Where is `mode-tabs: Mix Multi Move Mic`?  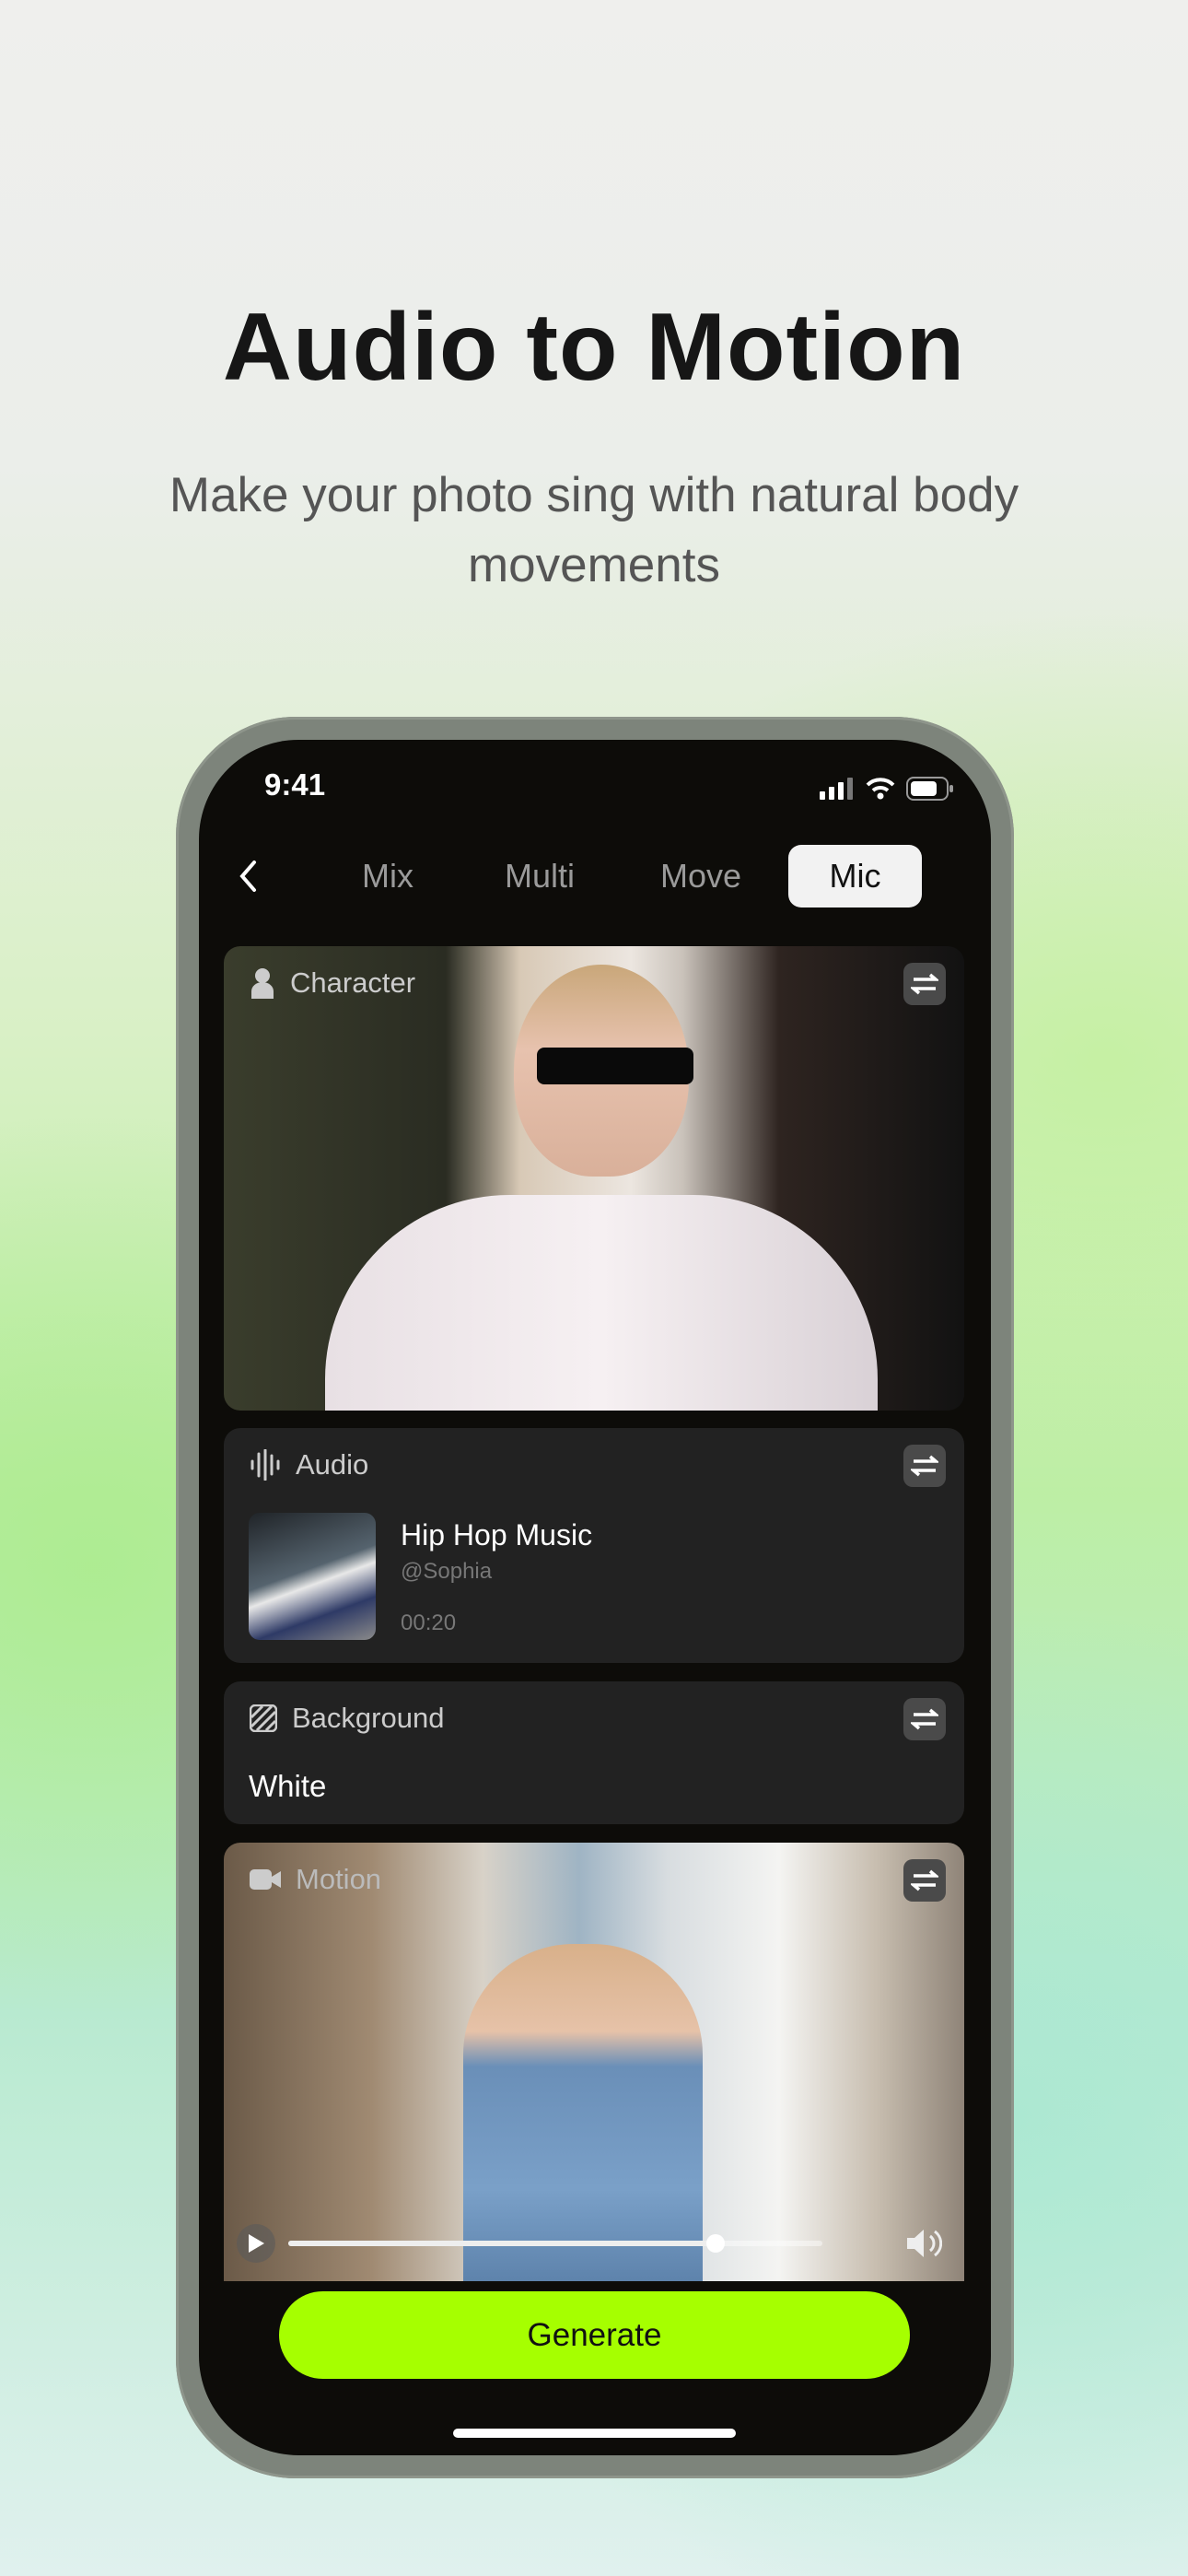
mode-tabs: Mix Multi Move Mic is located at coordinates (595, 876).